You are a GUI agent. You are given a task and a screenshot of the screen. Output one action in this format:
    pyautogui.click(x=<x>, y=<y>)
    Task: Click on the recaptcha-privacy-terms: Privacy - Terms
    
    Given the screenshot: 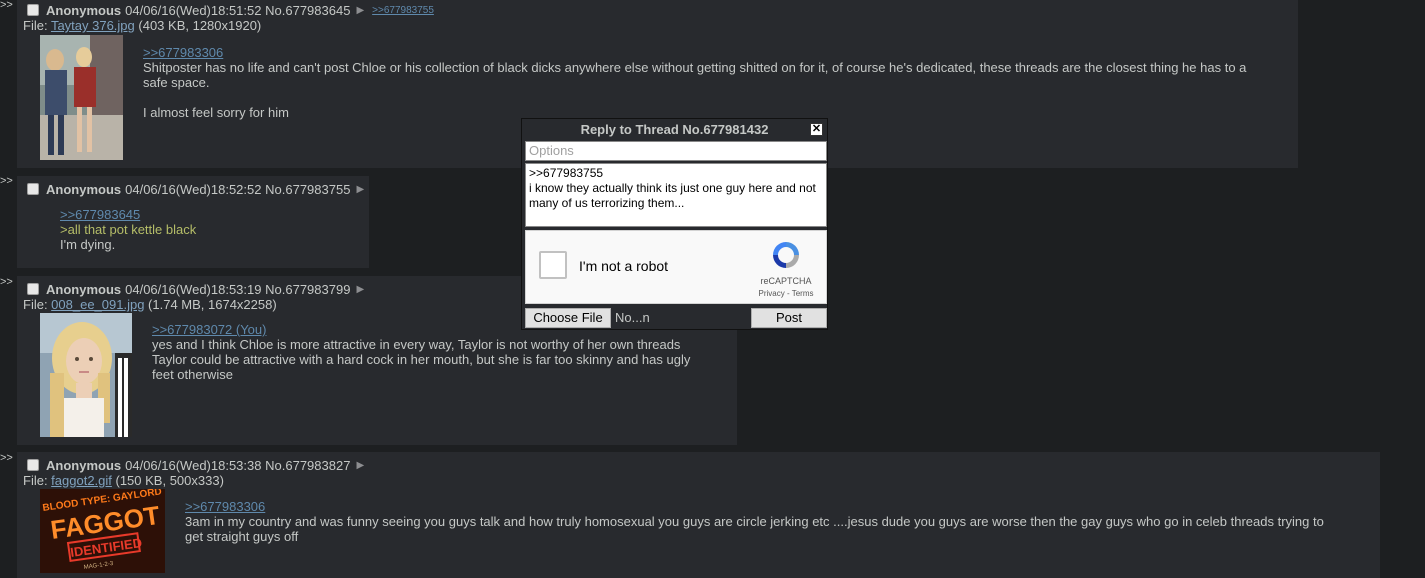 What is the action you would take?
    pyautogui.click(x=786, y=293)
    